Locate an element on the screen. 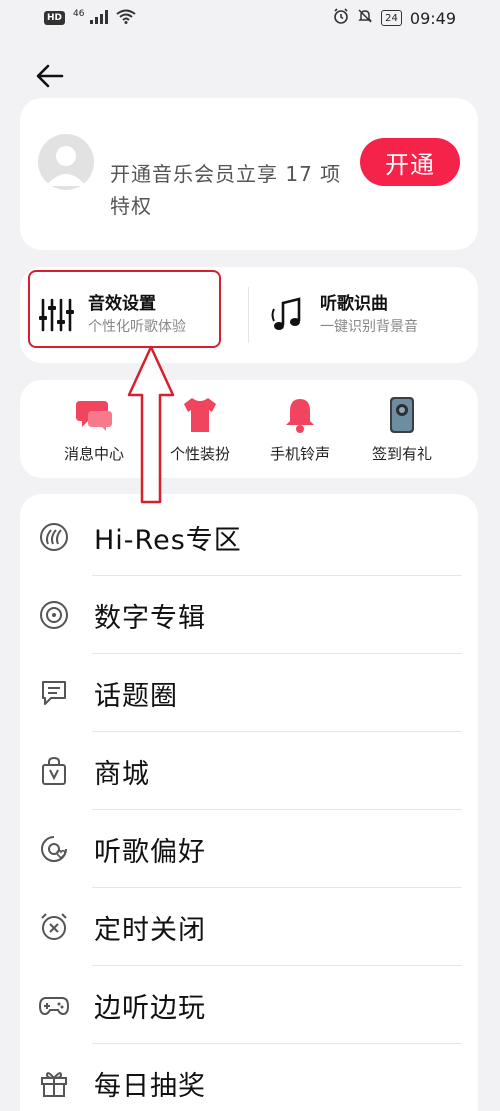  menu-item-preferences: 听歌偏好 is located at coordinates (249, 849).